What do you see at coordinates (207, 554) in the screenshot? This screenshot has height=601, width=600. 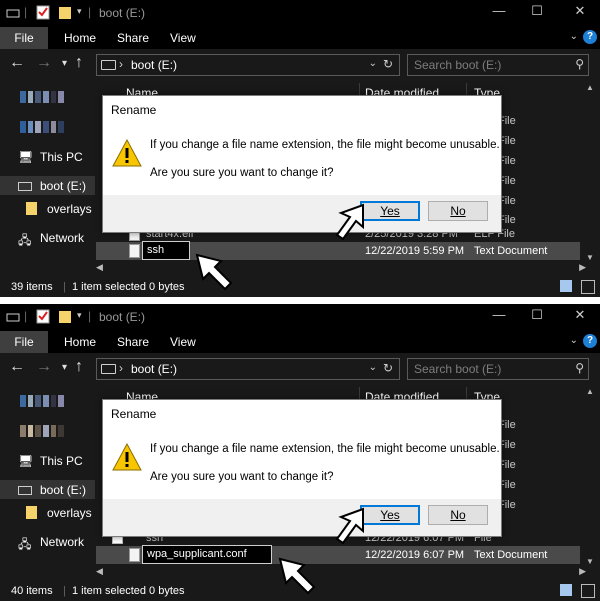 I see `rename-field: wpa_supplicant.conf` at bounding box center [207, 554].